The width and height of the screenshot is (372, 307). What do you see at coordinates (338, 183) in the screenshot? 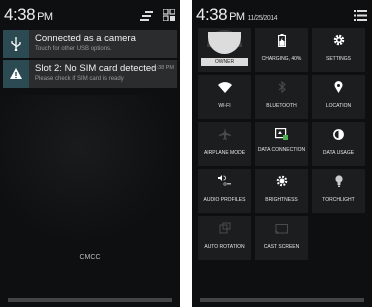
I see `torchlight-icon` at bounding box center [338, 183].